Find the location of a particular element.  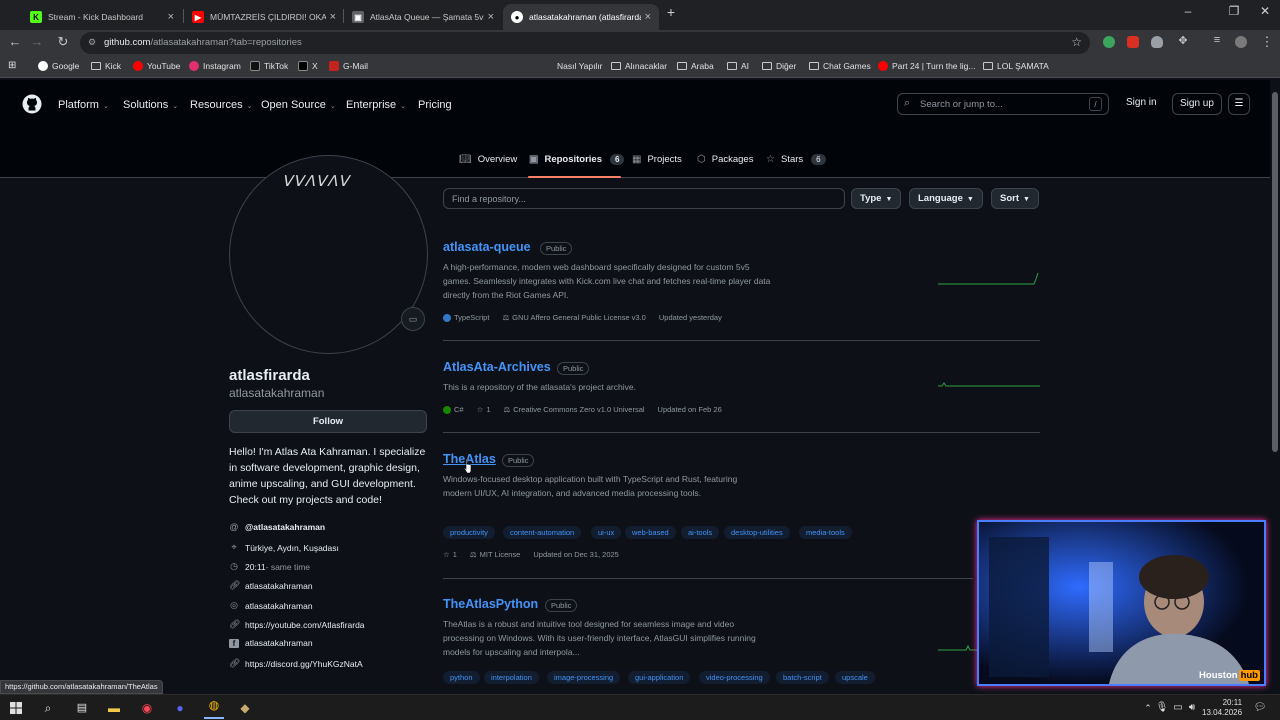

windows-start-icon is located at coordinates (16, 708).